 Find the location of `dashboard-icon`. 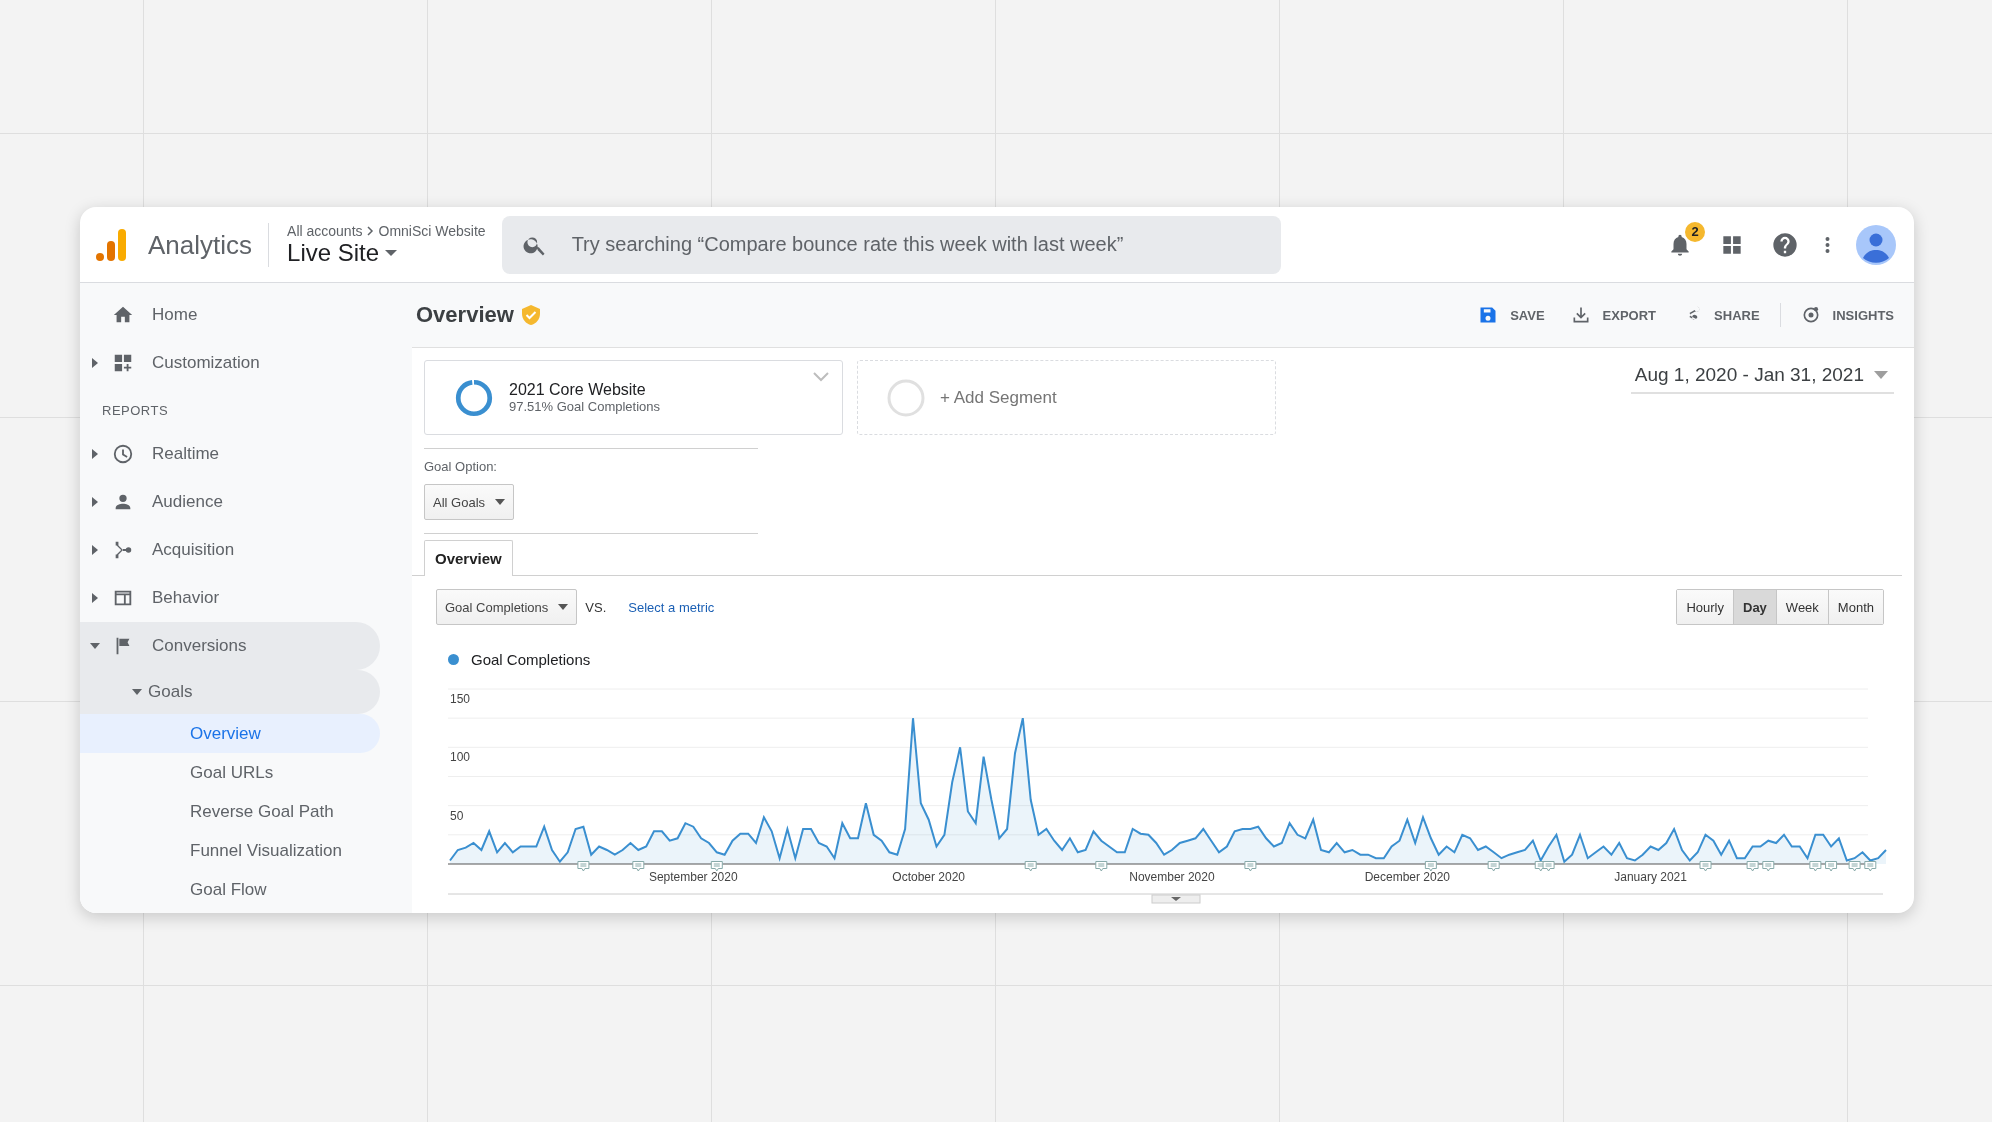

dashboard-icon is located at coordinates (123, 363).